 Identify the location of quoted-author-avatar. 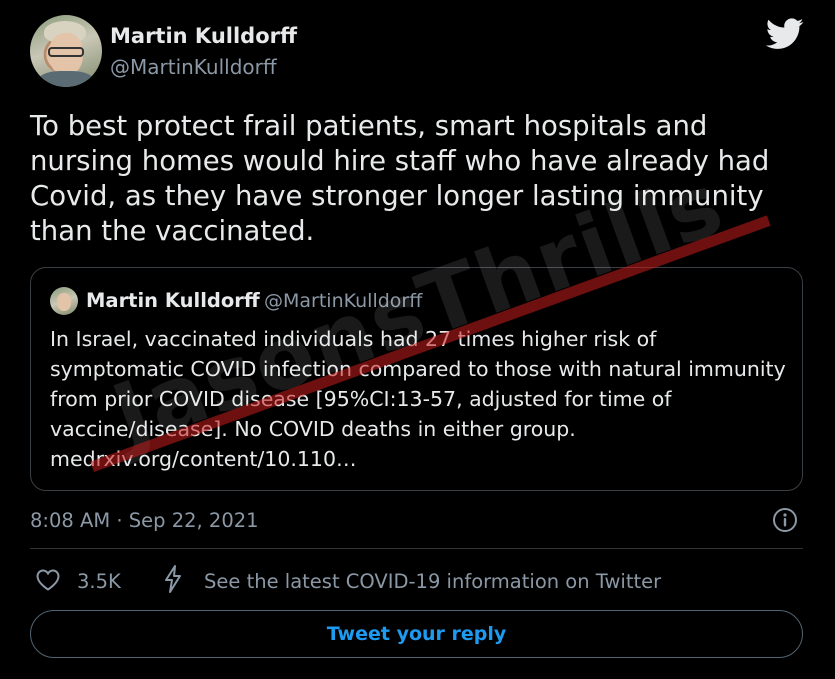
(64, 301).